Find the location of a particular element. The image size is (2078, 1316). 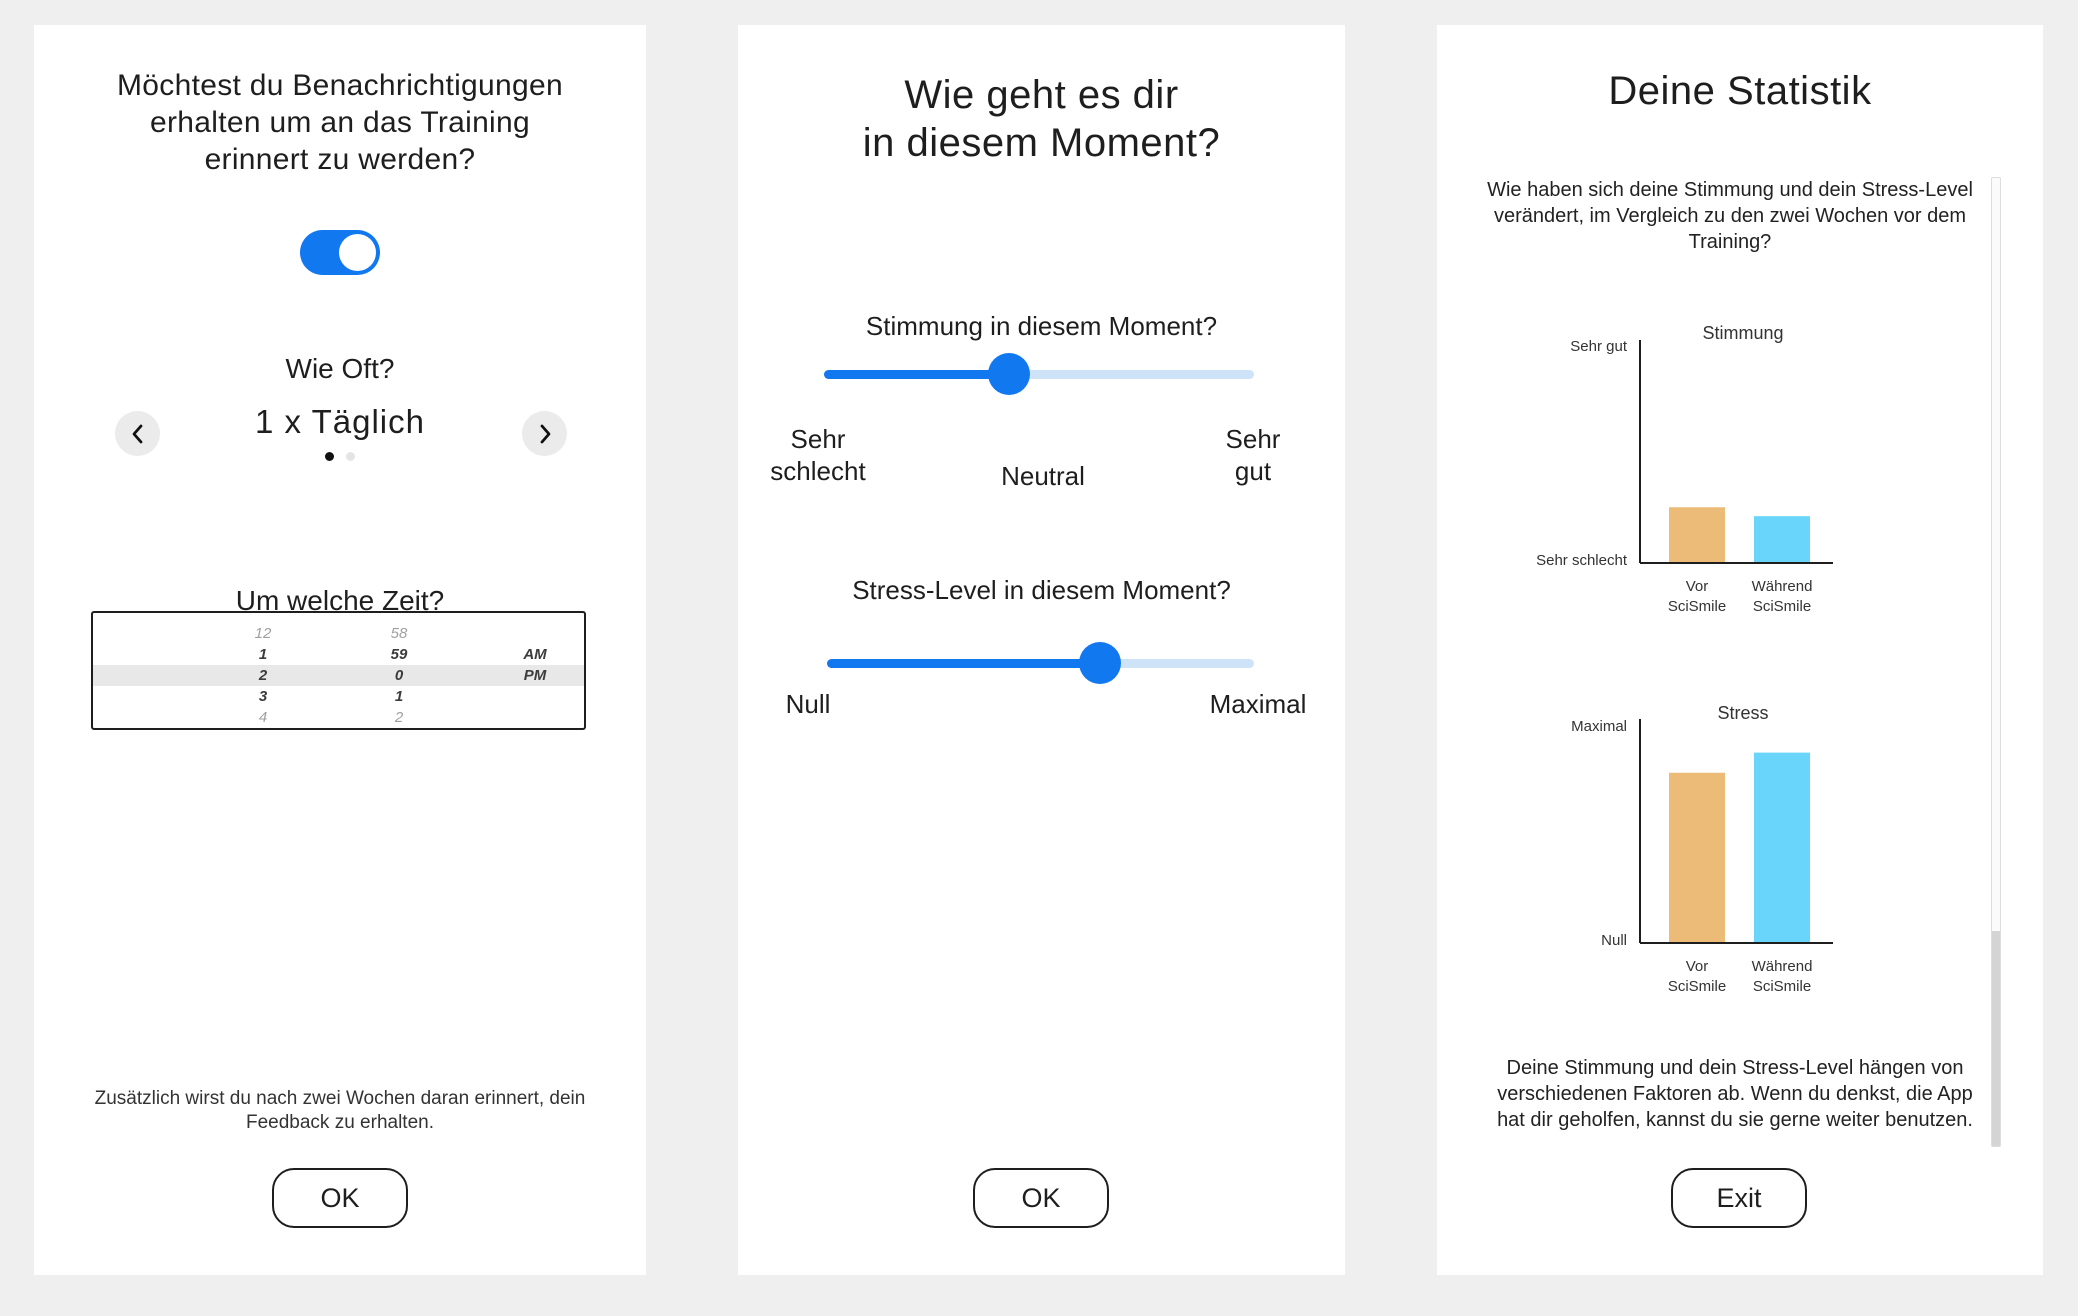

minute-option: 0 is located at coordinates (399, 675).